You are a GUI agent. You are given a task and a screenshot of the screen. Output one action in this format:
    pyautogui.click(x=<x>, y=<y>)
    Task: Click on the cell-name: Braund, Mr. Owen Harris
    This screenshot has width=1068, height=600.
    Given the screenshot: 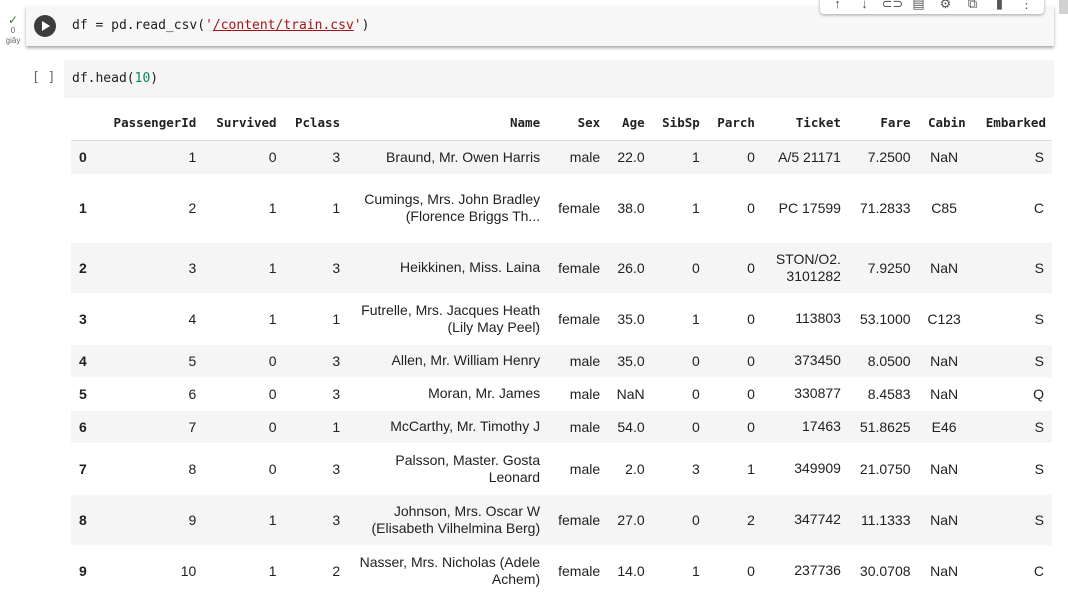 What is the action you would take?
    pyautogui.click(x=446, y=157)
    